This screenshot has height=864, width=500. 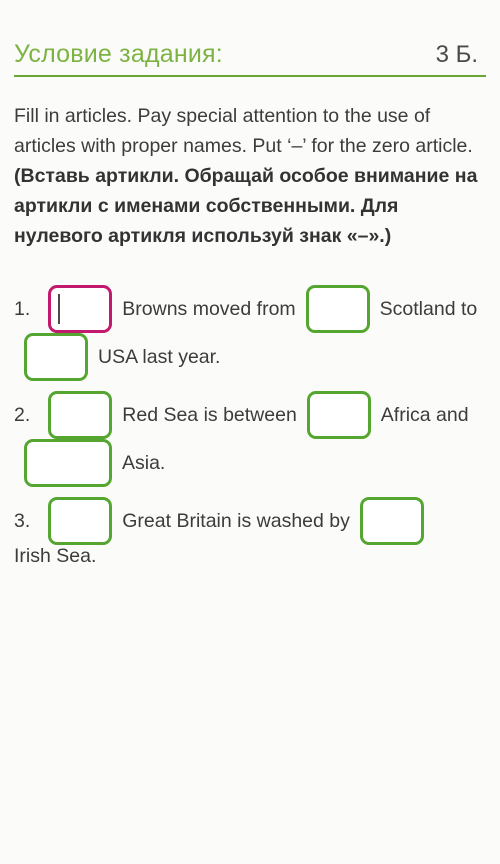 What do you see at coordinates (159, 356) in the screenshot?
I see `question-text: USA last year.` at bounding box center [159, 356].